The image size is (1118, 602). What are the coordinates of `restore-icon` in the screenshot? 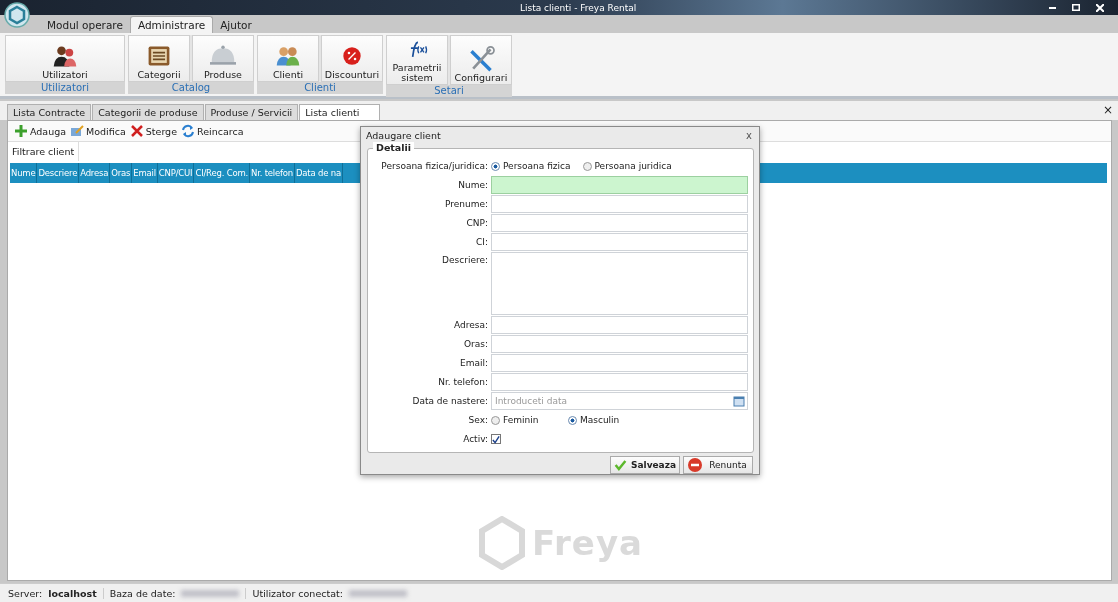 It's located at (1076, 7).